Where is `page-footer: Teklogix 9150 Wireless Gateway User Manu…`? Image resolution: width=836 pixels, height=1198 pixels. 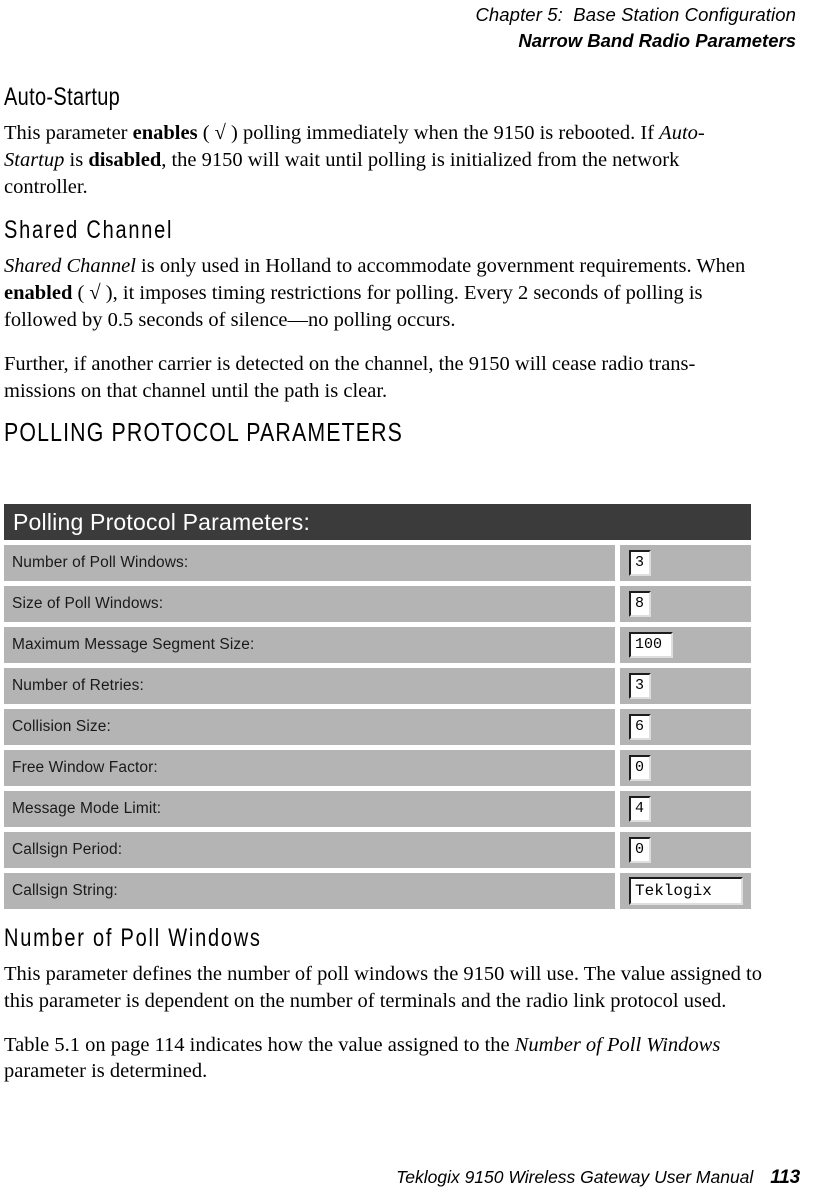
page-footer: Teklogix 9150 Wireless Gateway User Manu… is located at coordinates (400, 1178).